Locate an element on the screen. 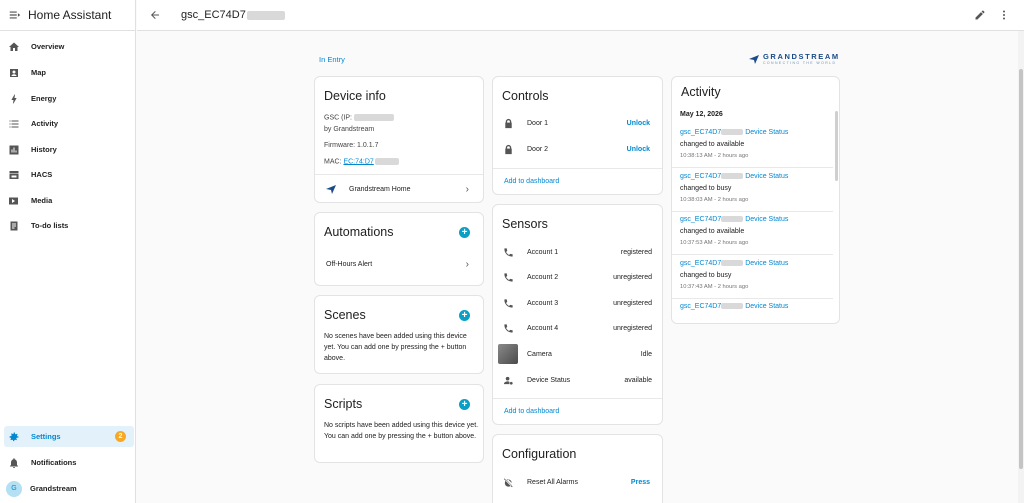 This screenshot has height=503, width=1024. sidebar-item-label: Settings is located at coordinates (46, 436).